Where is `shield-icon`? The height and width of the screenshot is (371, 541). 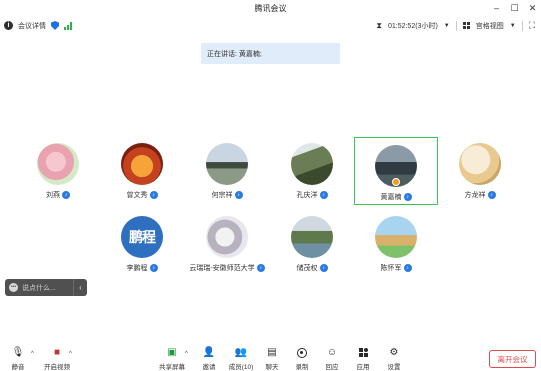 shield-icon is located at coordinates (55, 25).